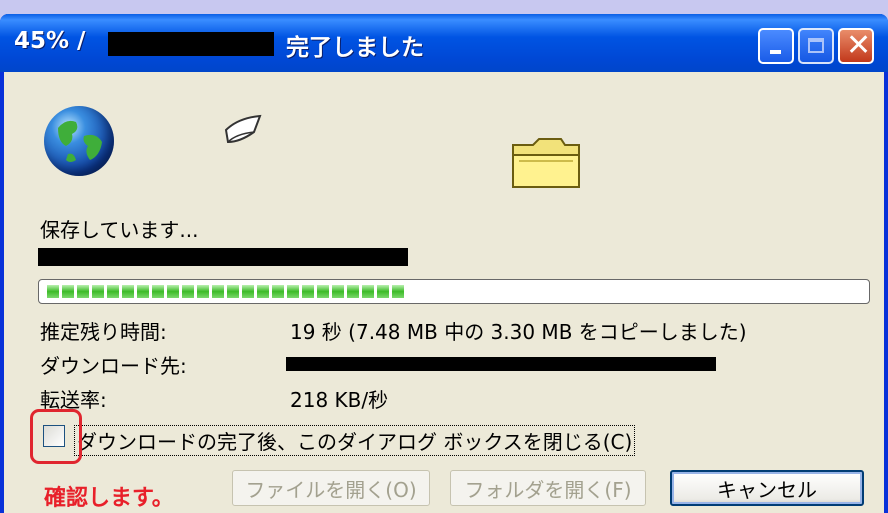 This screenshot has height=513, width=888. Describe the element at coordinates (546, 163) in the screenshot. I see `folder-icon` at that location.